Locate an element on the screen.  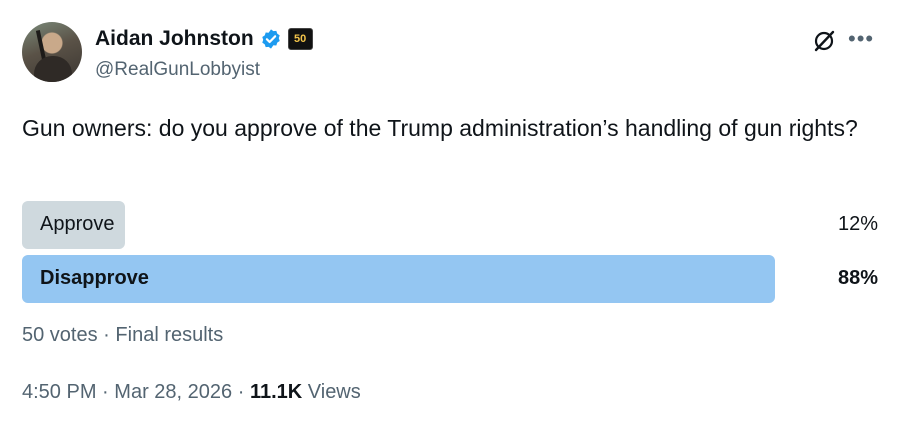
post-timestamp: 4:50 PM · Mar 28, 2026 · 11.1K Views is located at coordinates (191, 392).